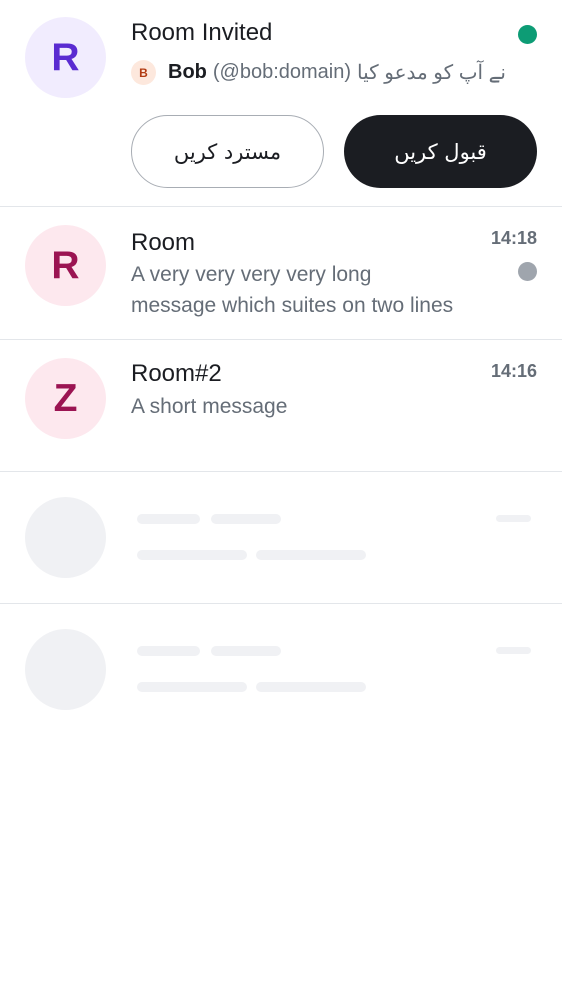 The width and height of the screenshot is (562, 1000). Describe the element at coordinates (227, 151) in the screenshot. I see `decline-button: مسترد کریں` at that location.